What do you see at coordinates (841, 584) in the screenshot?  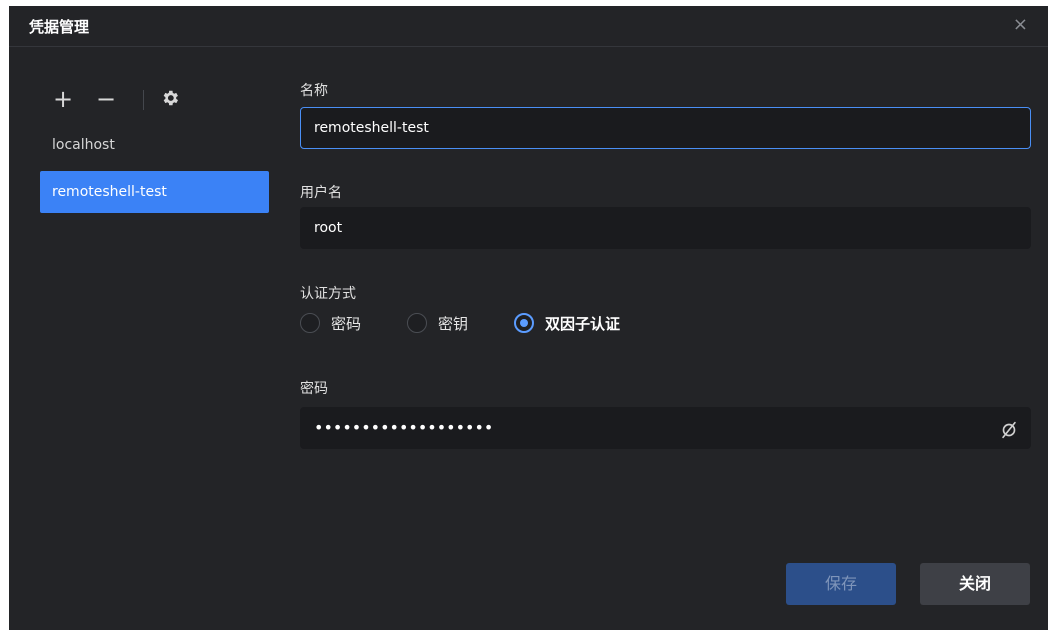 I see `save-button: 保存` at bounding box center [841, 584].